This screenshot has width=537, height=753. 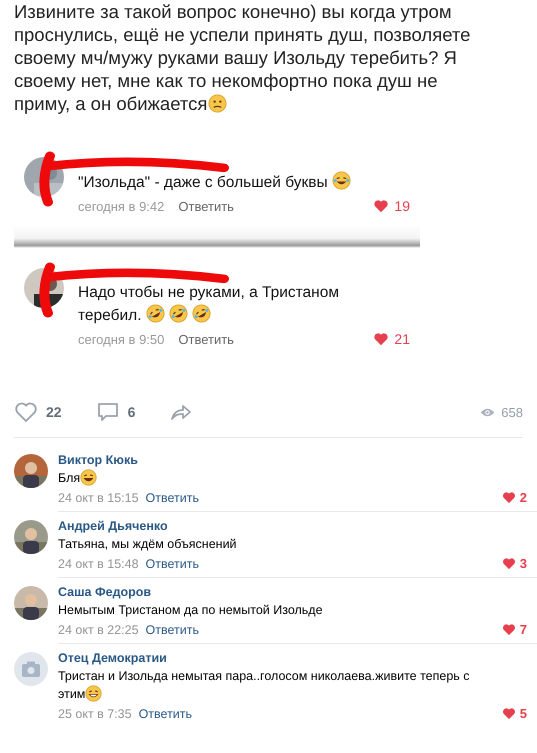 What do you see at coordinates (95, 713) in the screenshot?
I see `comment-time: 25 окт в 7:35` at bounding box center [95, 713].